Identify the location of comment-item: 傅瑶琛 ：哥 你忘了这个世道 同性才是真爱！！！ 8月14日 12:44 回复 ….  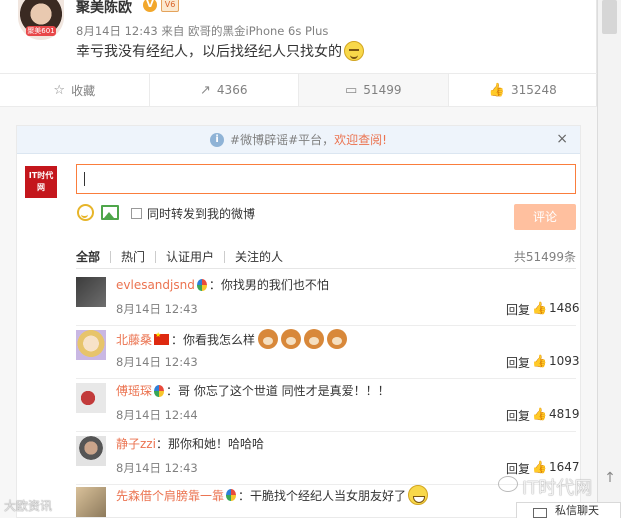
(328, 405).